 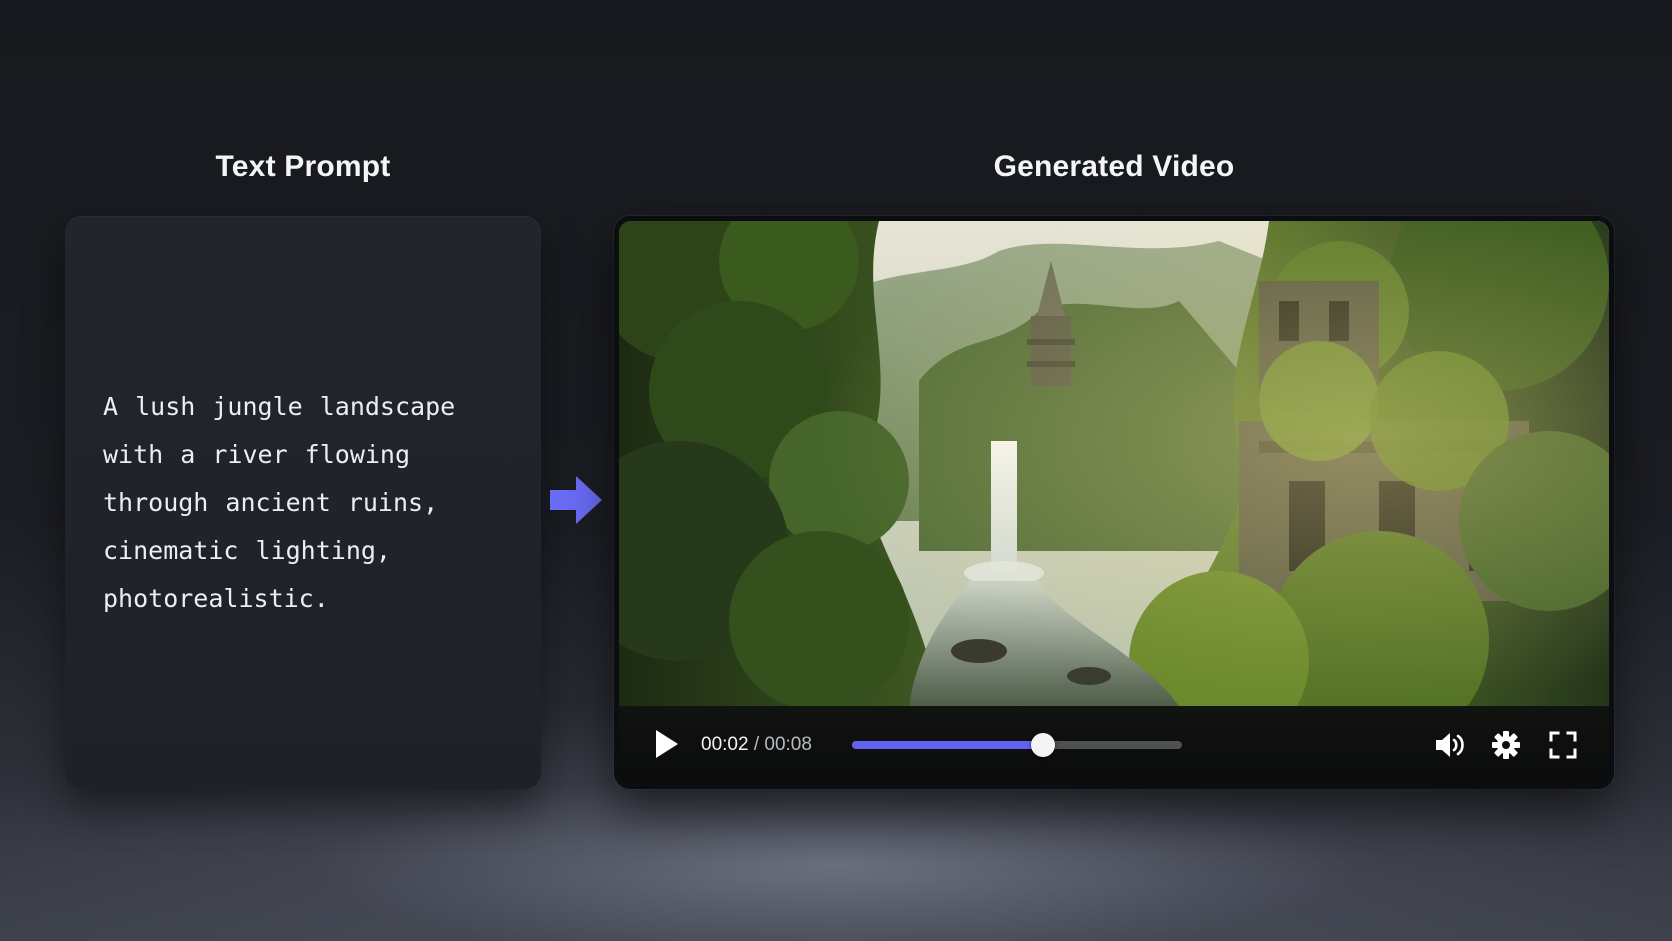 I want to click on progress-thumb, so click(x=1043, y=745).